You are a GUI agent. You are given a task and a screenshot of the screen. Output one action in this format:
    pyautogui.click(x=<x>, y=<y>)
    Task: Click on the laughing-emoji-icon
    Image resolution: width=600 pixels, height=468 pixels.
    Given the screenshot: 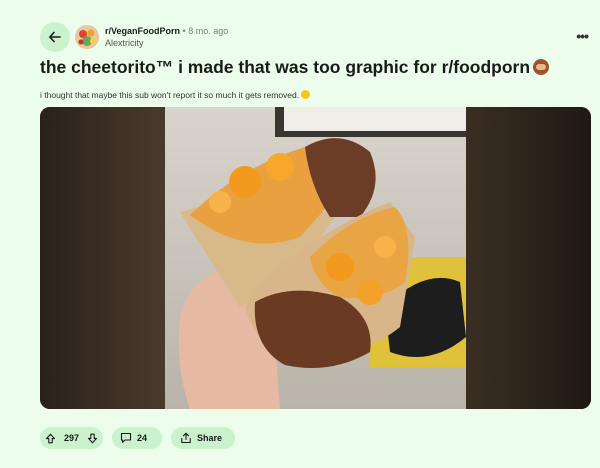 What is the action you would take?
    pyautogui.click(x=306, y=94)
    